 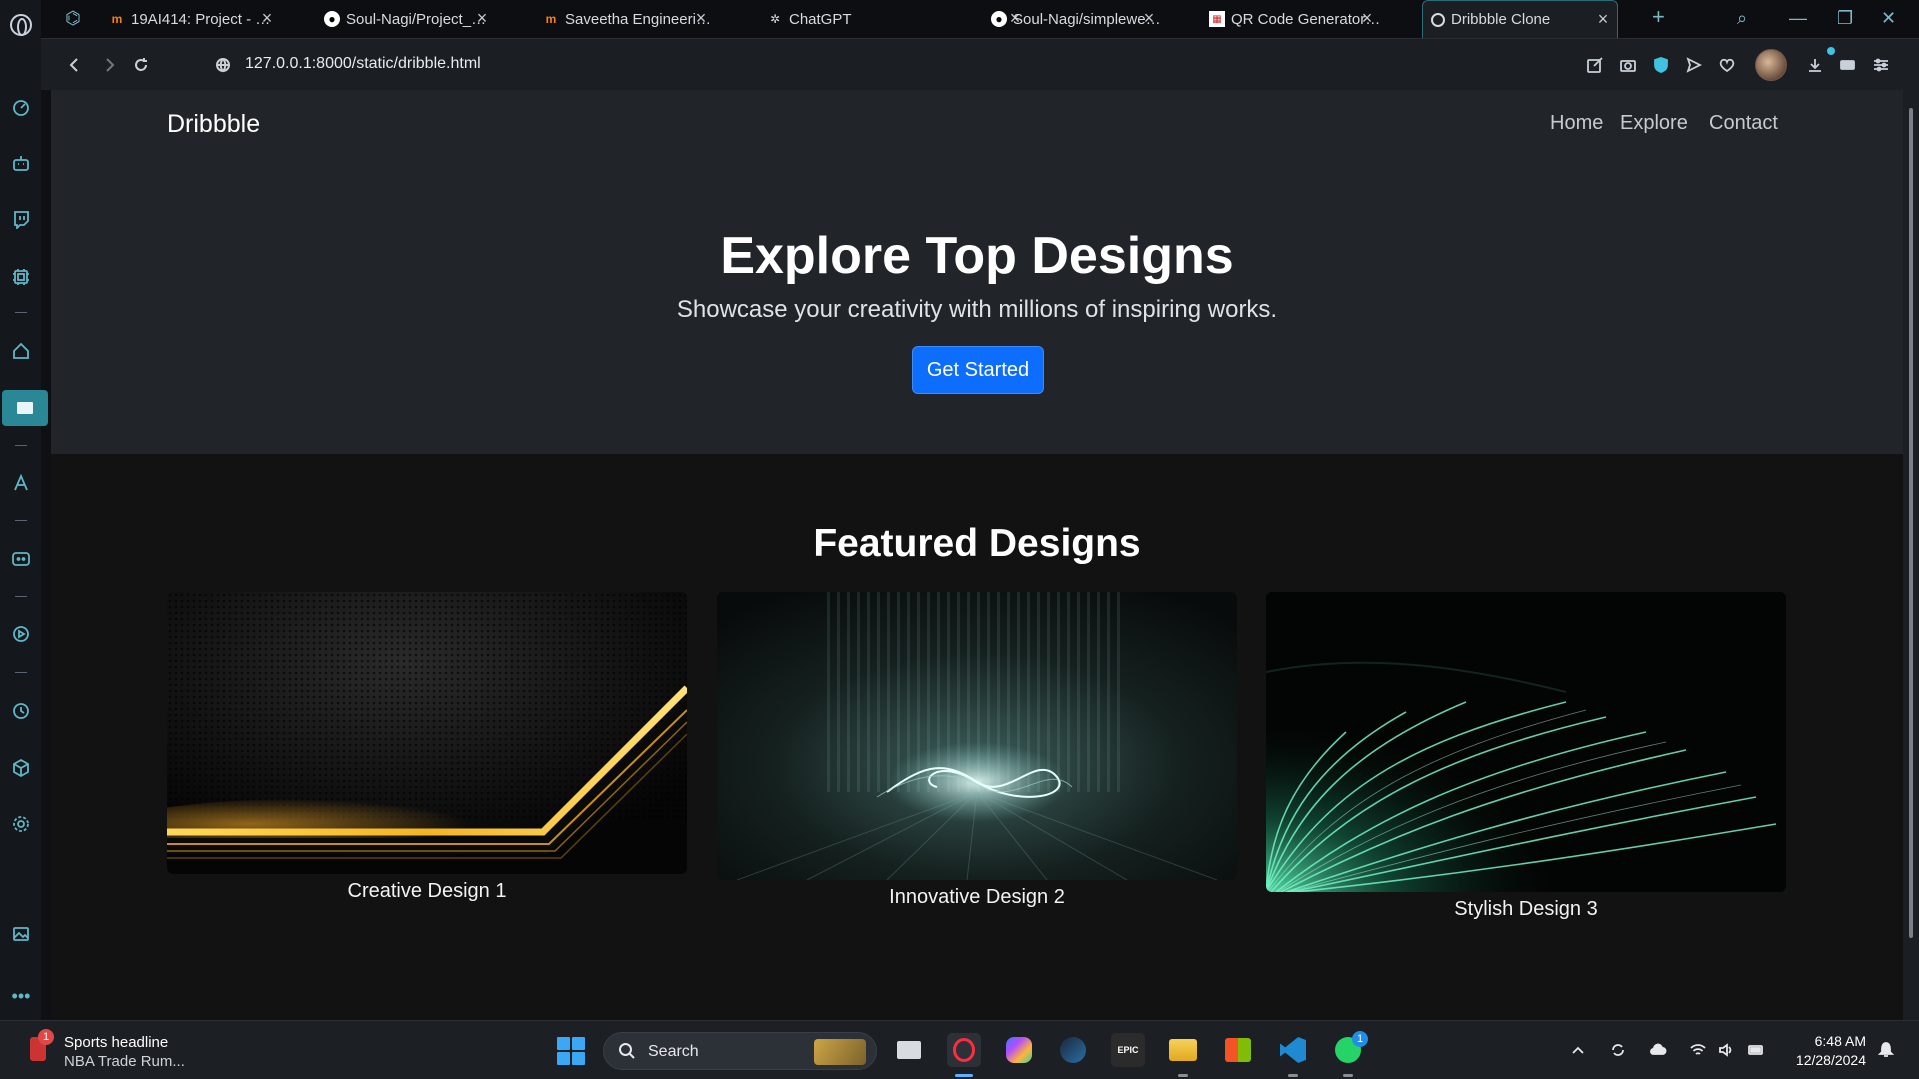 I want to click on clock-date: 12/28/2024, so click(x=1830, y=1060).